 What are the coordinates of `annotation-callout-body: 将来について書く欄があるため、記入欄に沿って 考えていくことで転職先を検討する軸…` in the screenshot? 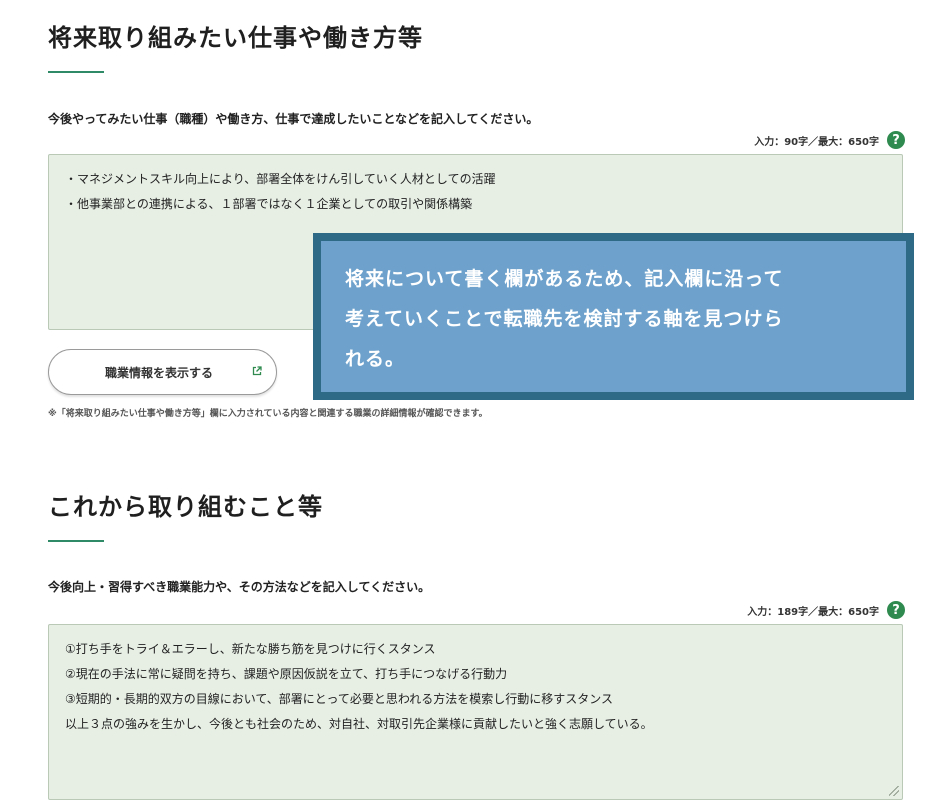 It's located at (613, 316).